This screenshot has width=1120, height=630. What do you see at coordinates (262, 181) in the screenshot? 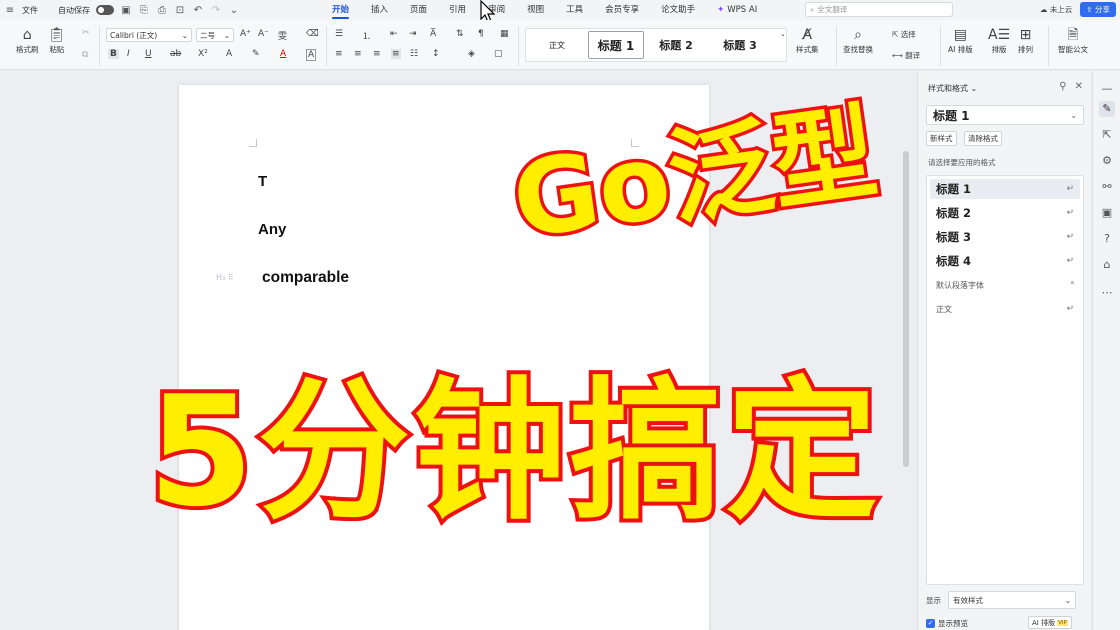
I see `heading-line-t: T` at bounding box center [262, 181].